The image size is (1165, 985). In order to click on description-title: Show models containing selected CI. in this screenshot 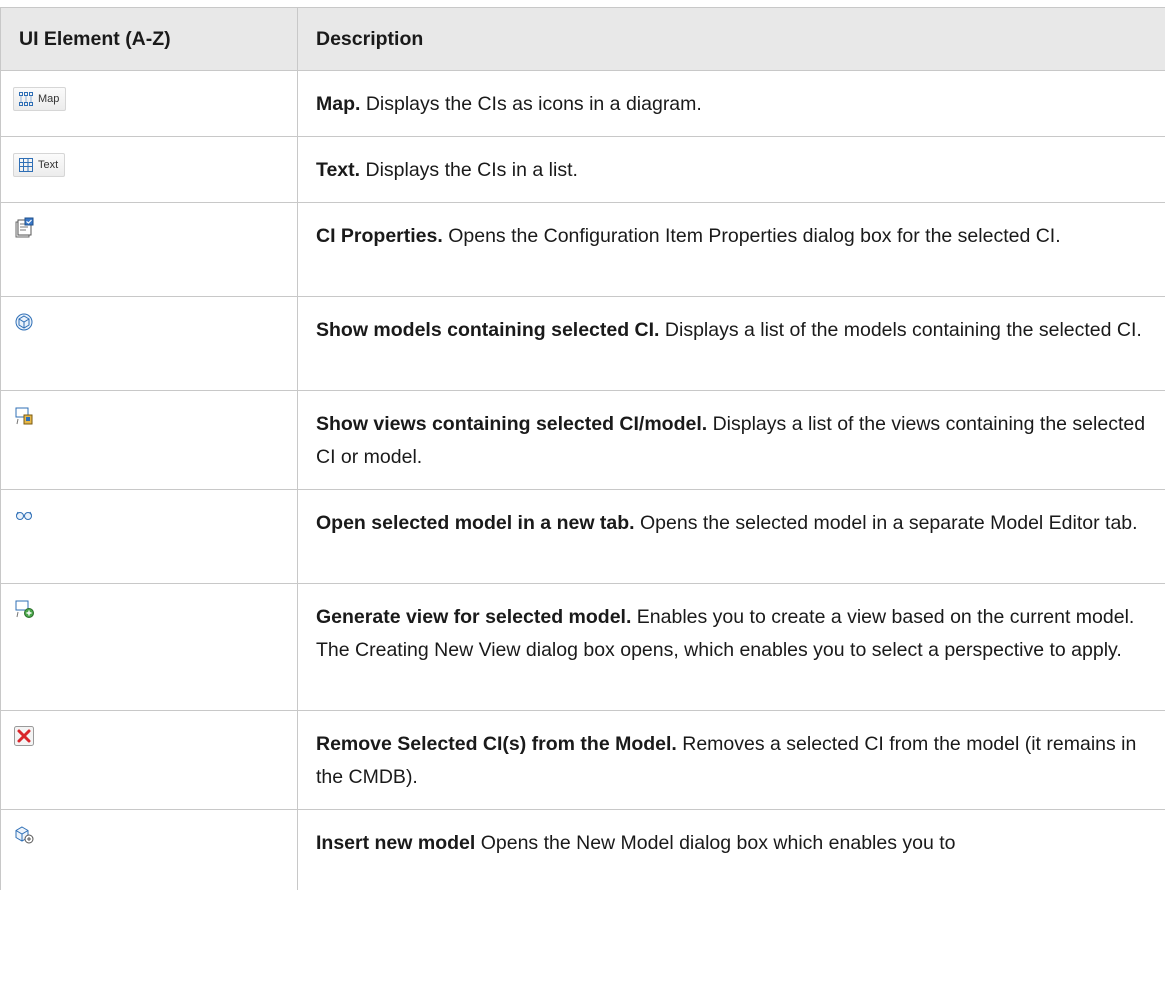, I will do `click(488, 330)`.